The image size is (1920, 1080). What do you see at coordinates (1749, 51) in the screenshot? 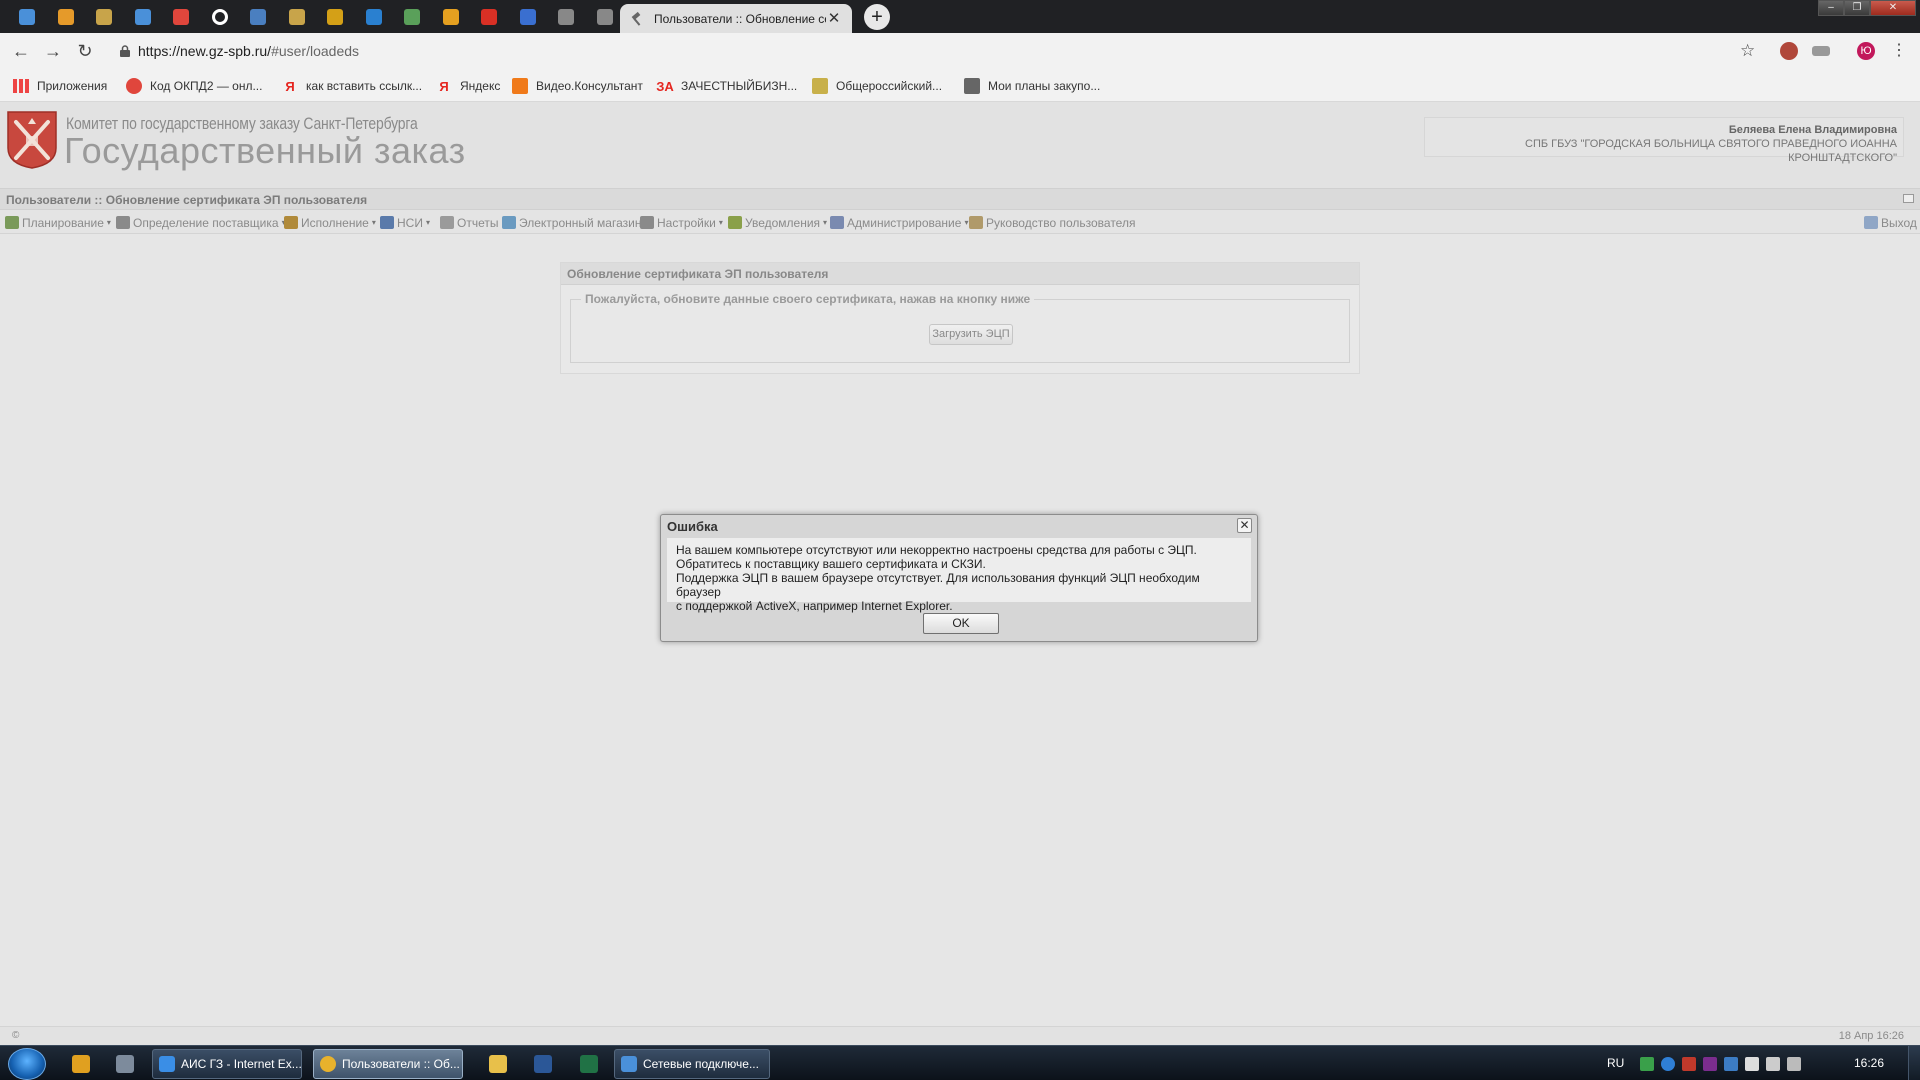
I see `bookmark-star-icon: ☆` at bounding box center [1749, 51].